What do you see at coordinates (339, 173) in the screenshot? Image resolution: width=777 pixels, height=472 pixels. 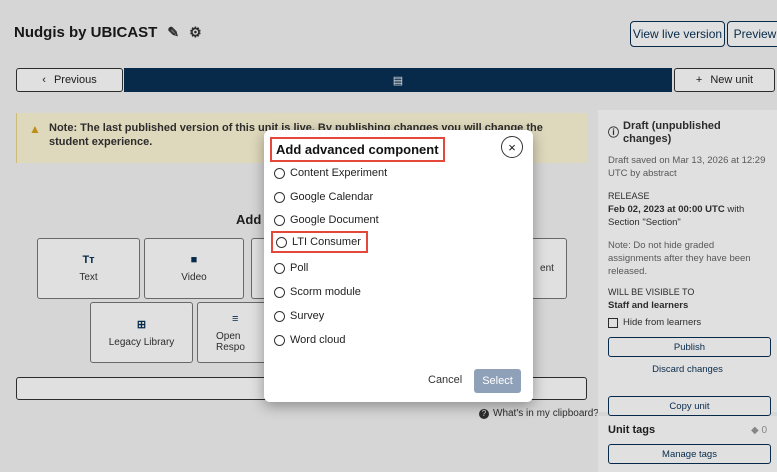 I see `option-label: Content Experiment` at bounding box center [339, 173].